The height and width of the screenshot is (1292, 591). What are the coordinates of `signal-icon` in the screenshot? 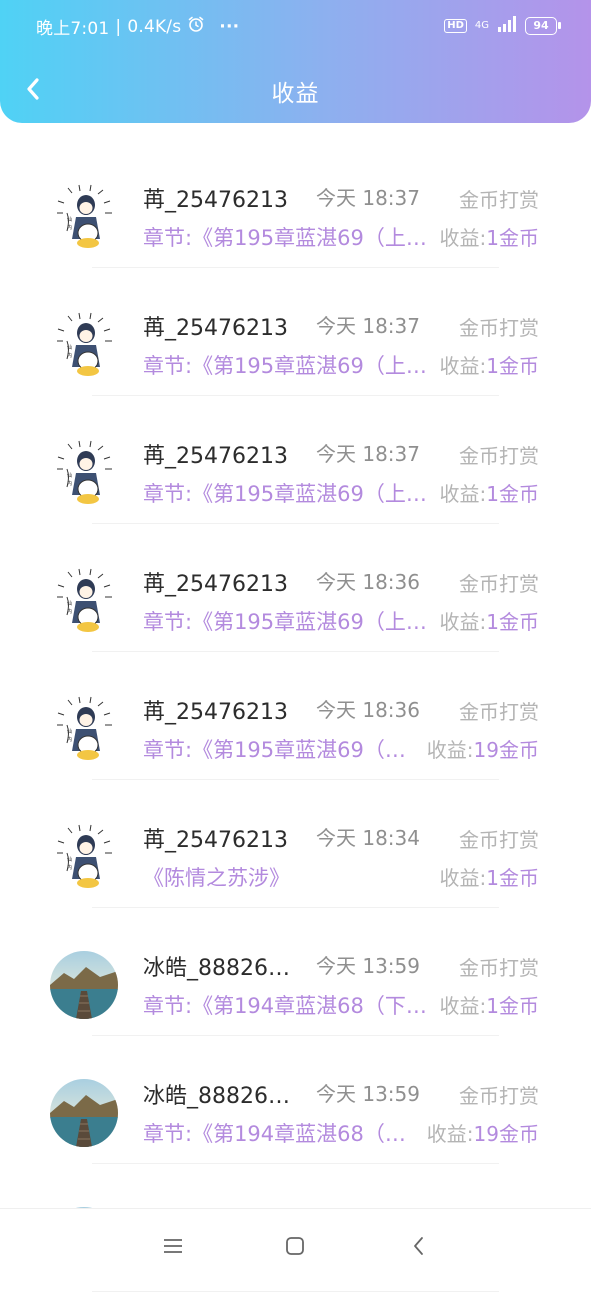 It's located at (507, 25).